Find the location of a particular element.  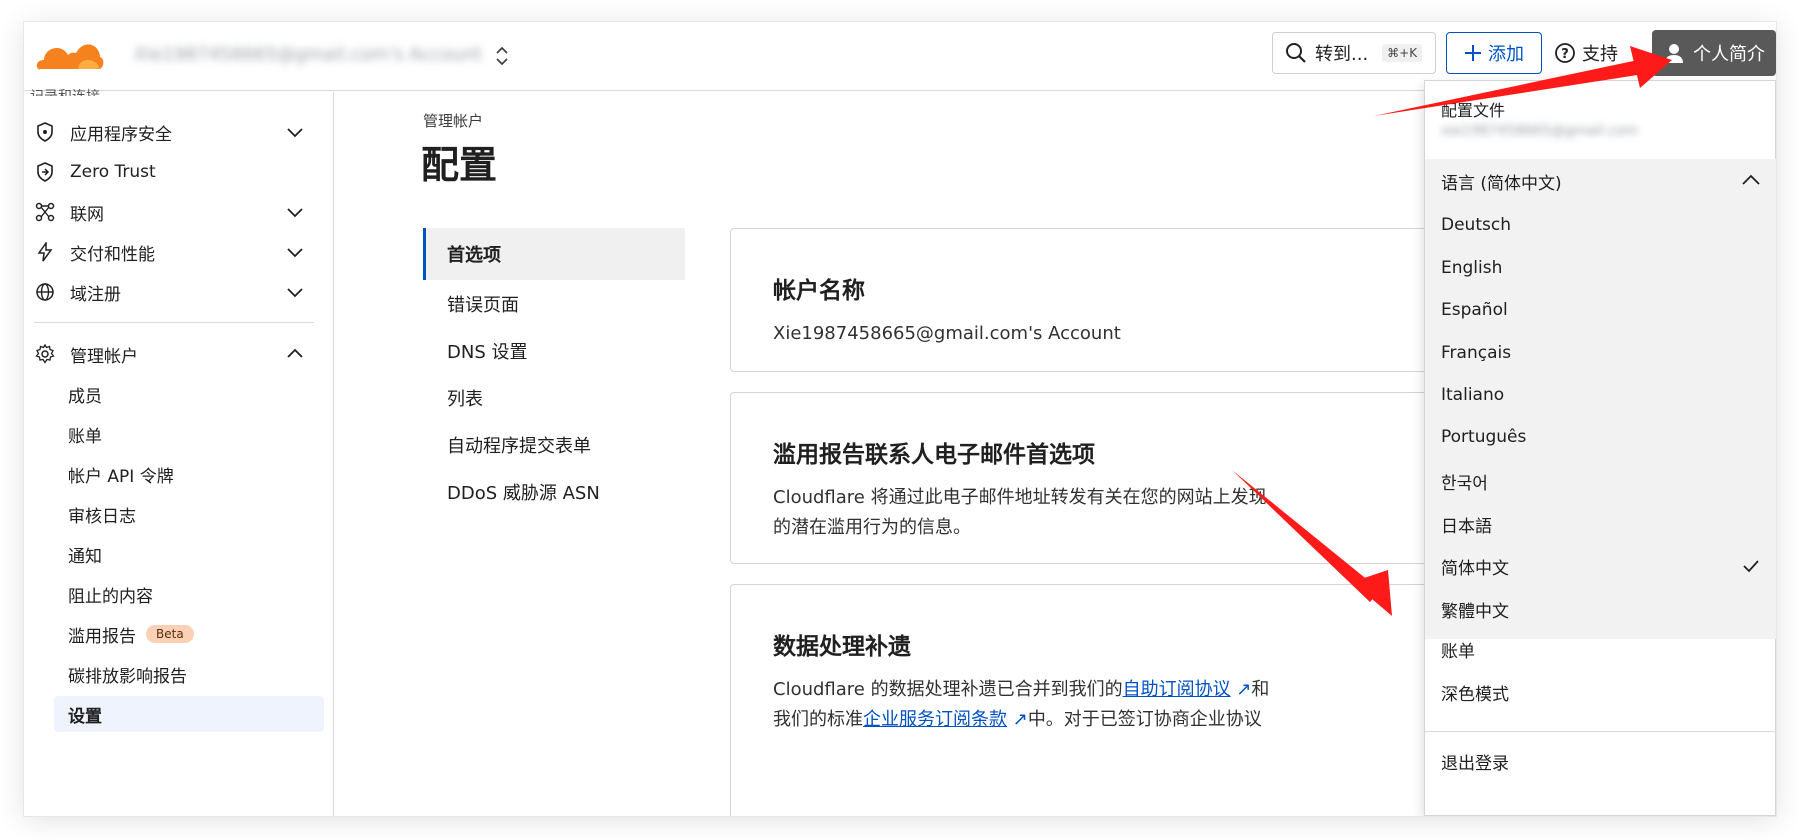

sidebar-sub-abuse-reports: 滥用报告 Beta is located at coordinates (198, 634).